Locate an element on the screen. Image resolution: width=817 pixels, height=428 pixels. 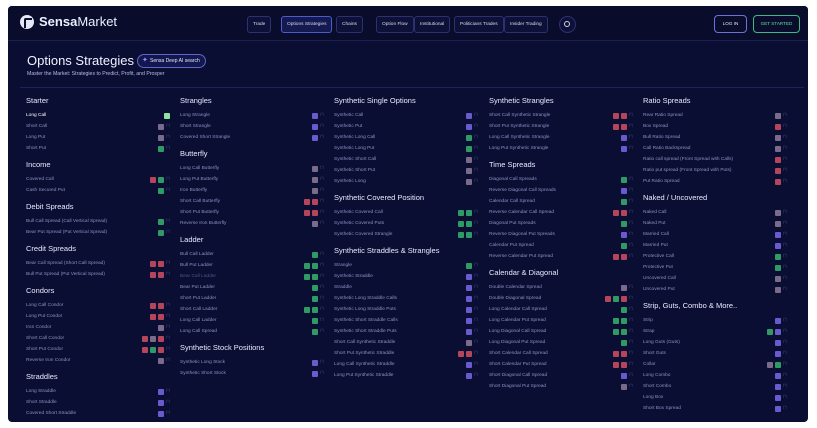
strategy-item: Long Diagonal Put Spread ⊓ is located at coordinates (564, 342).